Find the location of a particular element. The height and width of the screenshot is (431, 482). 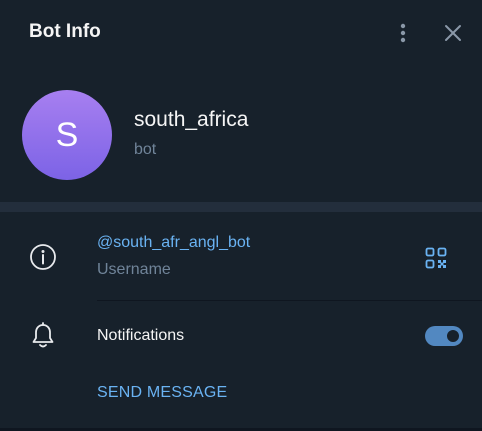

kebab-vertical-icon is located at coordinates (403, 33).